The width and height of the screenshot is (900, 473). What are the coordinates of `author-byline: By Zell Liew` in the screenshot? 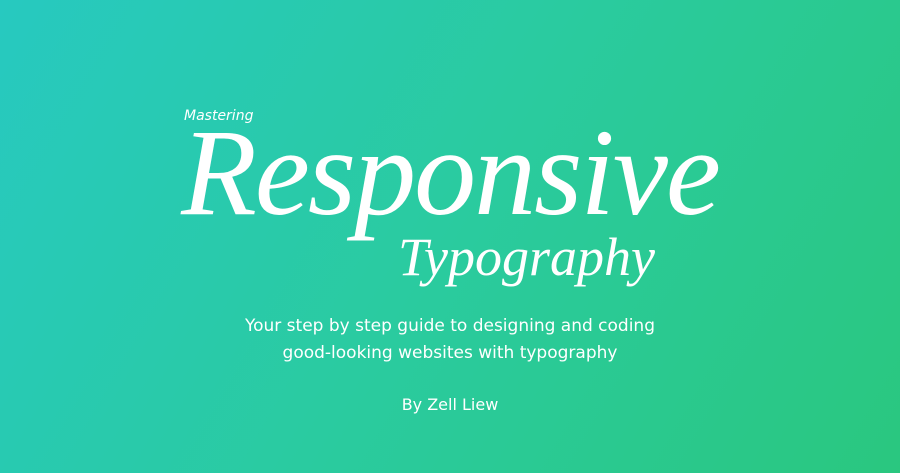 It's located at (450, 404).